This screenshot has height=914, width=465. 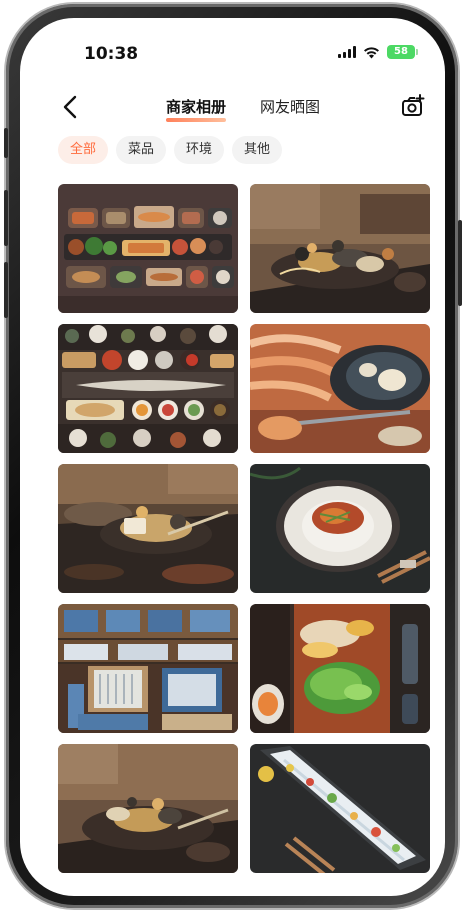 What do you see at coordinates (83, 150) in the screenshot?
I see `filter-chip-all: 全部` at bounding box center [83, 150].